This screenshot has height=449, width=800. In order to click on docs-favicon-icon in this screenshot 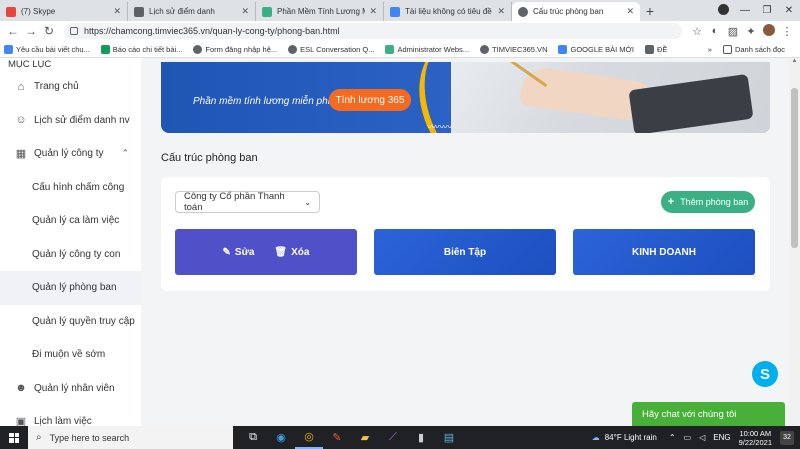, I will do `click(395, 11)`.